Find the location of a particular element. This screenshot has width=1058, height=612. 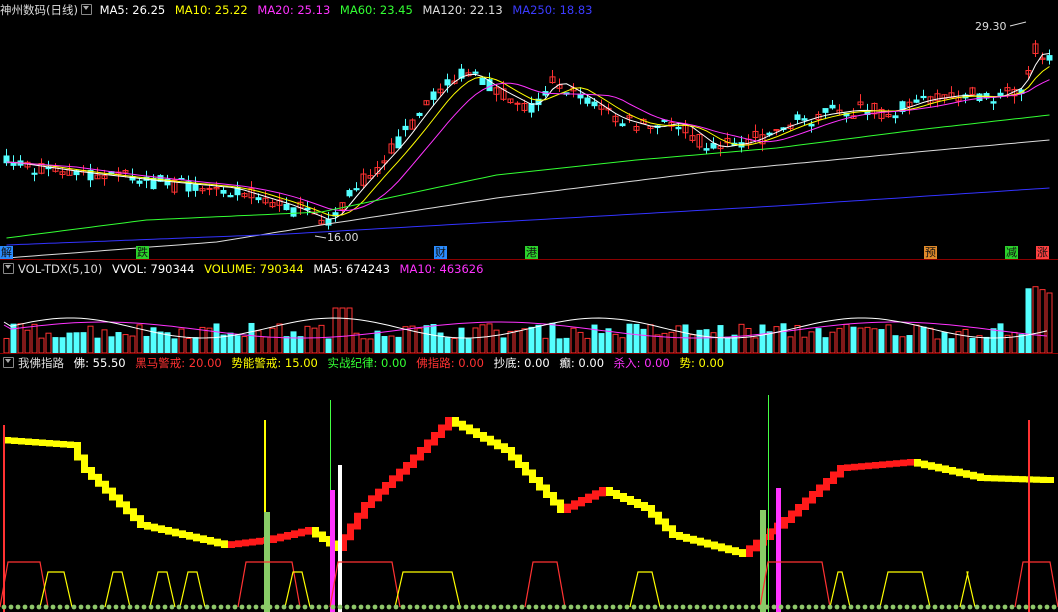

signal-marker: 减 is located at coordinates (1011, 253).